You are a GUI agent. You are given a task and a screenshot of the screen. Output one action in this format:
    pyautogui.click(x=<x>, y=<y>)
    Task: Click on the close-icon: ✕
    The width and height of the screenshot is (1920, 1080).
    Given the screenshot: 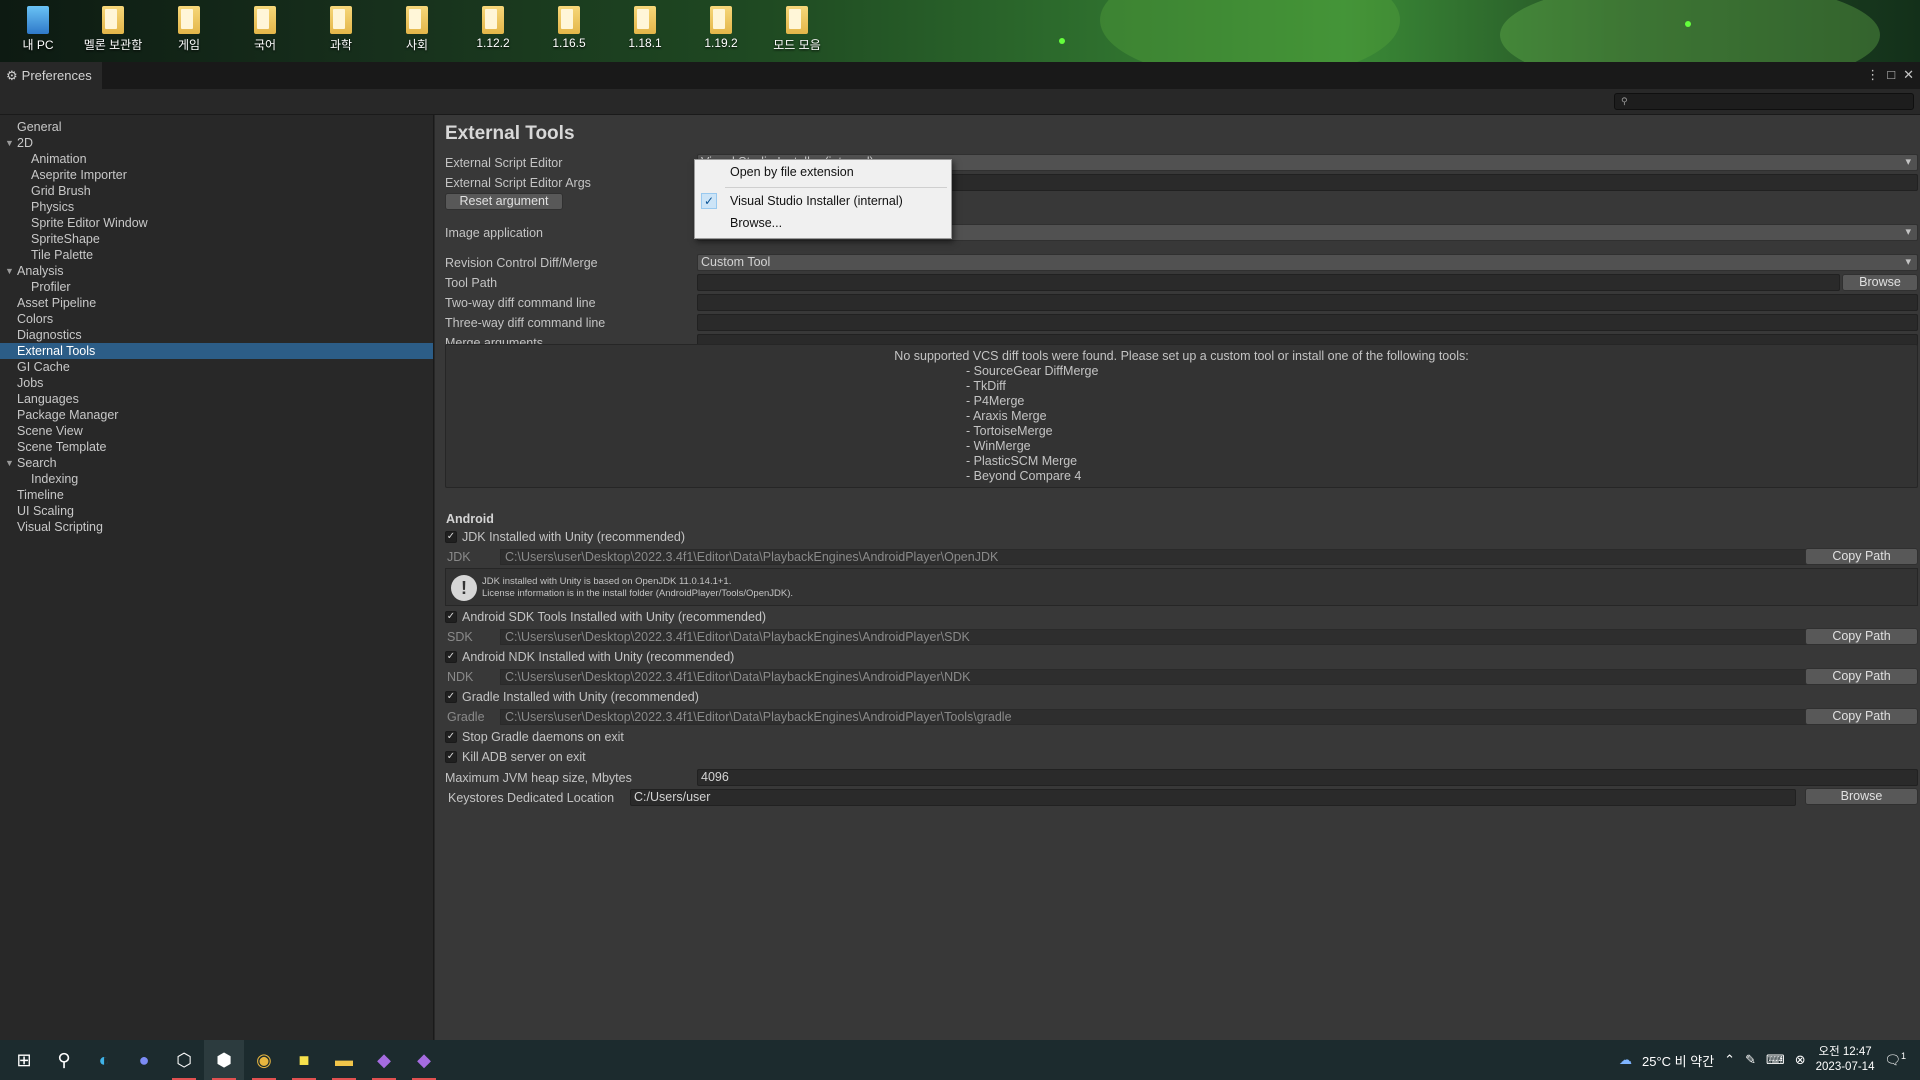 What is the action you would take?
    pyautogui.click(x=1908, y=75)
    